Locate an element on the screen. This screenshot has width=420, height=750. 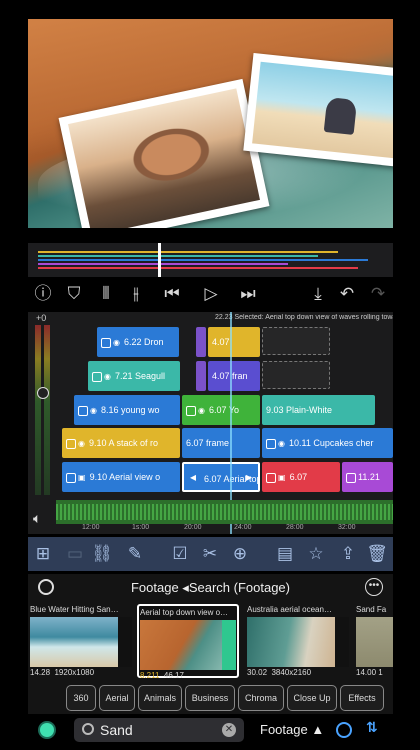
timeline-clip: 11.21 is located at coordinates (367, 477).